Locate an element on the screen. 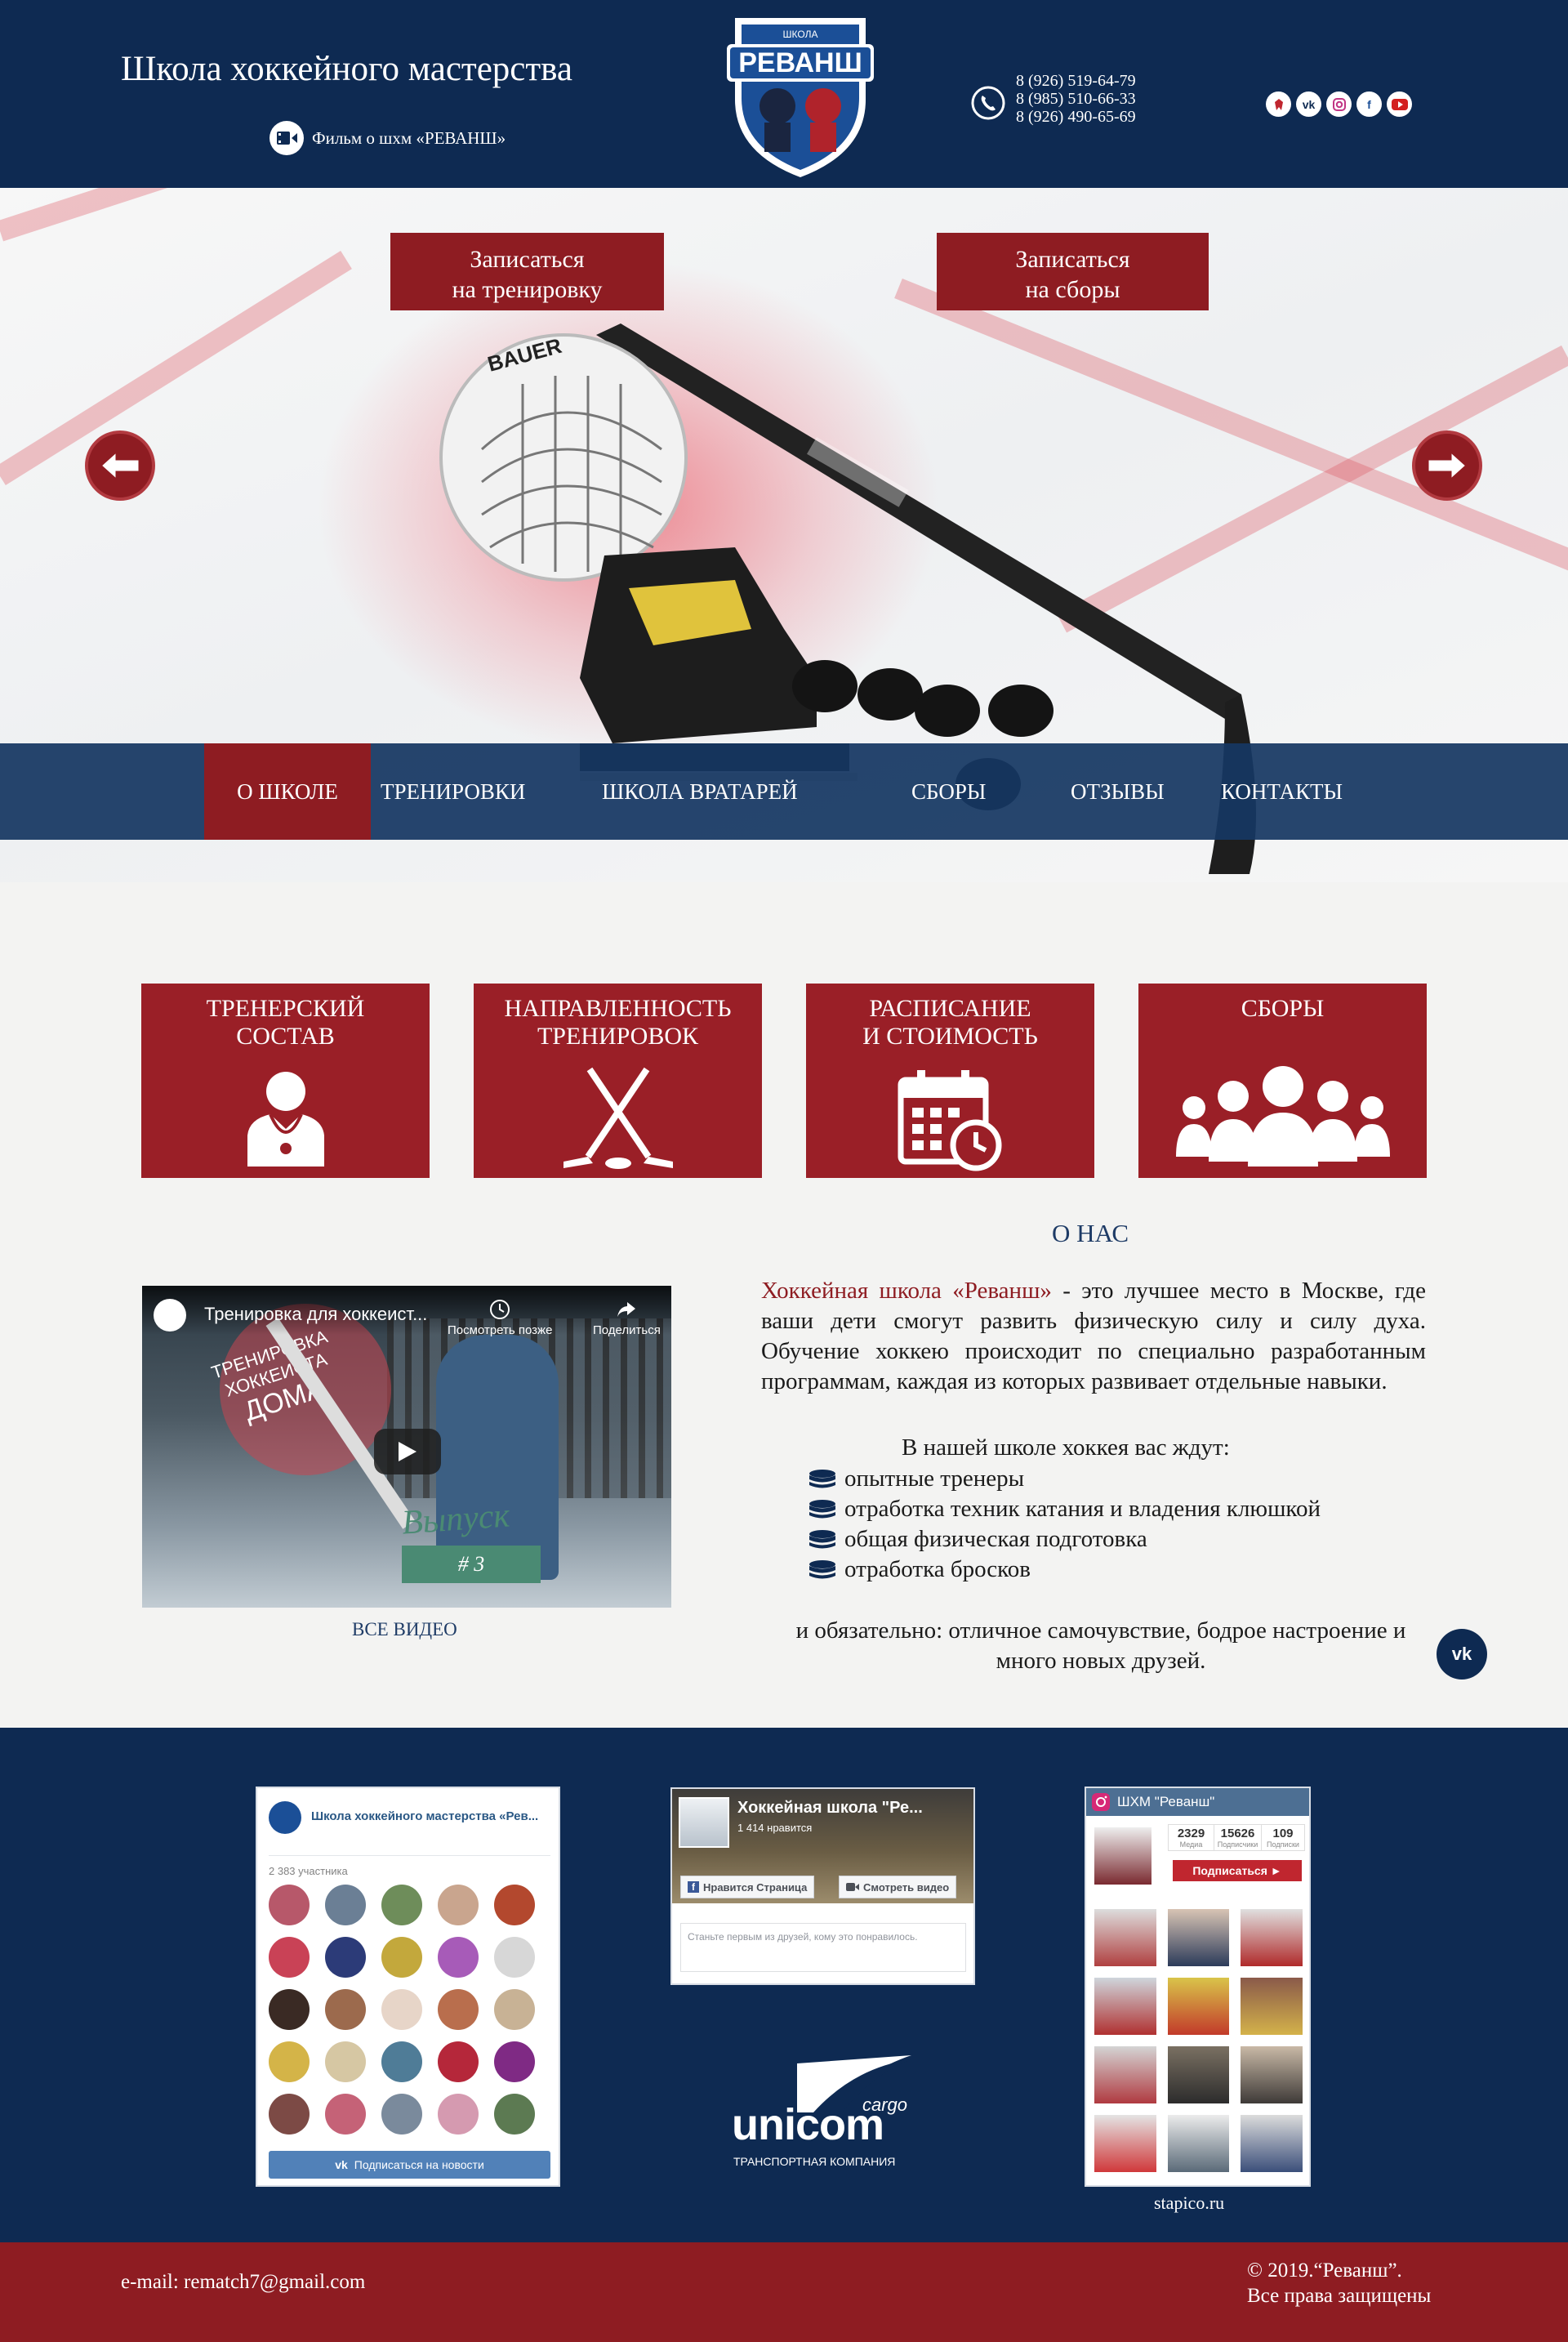 The height and width of the screenshot is (2342, 1568). facebook-icon: f is located at coordinates (1369, 104).